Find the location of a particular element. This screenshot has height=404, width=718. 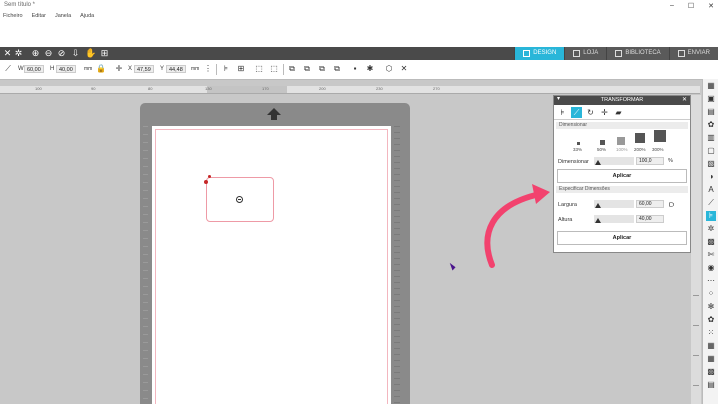

menu-edit: Editar is located at coordinates (39, 16).